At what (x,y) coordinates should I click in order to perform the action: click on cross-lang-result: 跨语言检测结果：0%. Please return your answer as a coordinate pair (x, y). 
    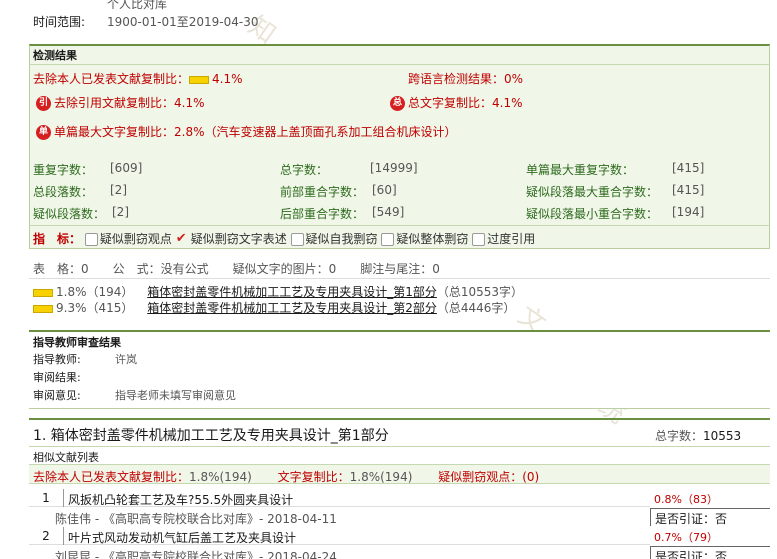
    Looking at the image, I should click on (466, 79).